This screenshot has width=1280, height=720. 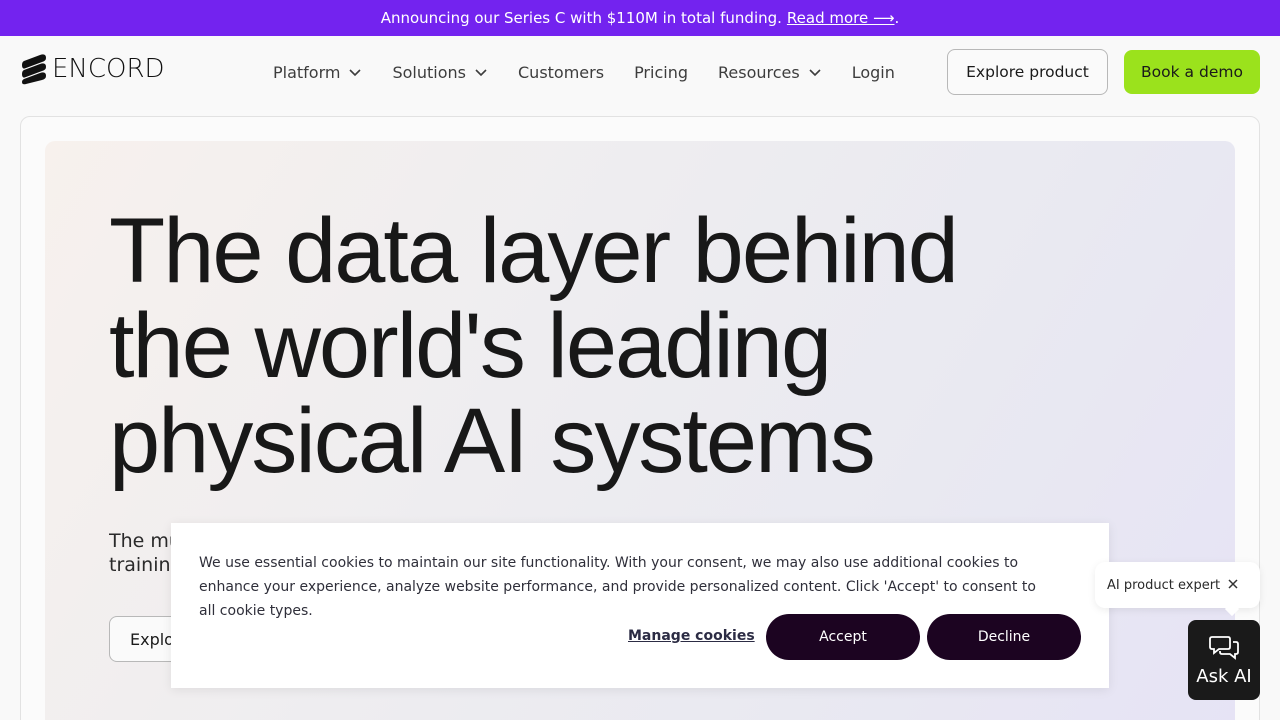 I want to click on nav-item-customers: Customers, so click(x=561, y=72).